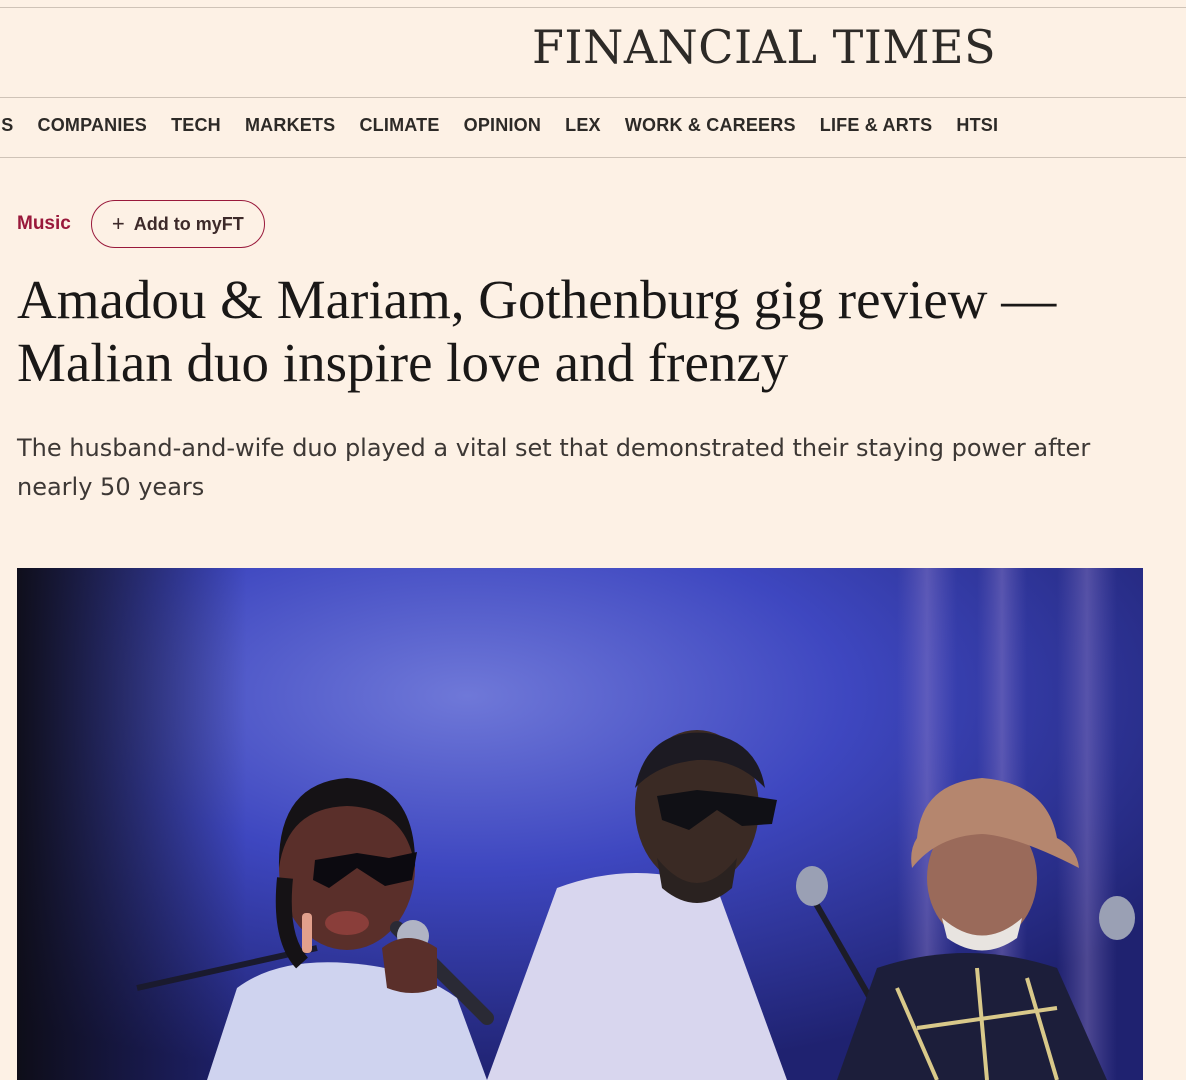 The width and height of the screenshot is (1186, 1080). What do you see at coordinates (188, 223) in the screenshot?
I see `add-to-myft-label: Add to myFT` at bounding box center [188, 223].